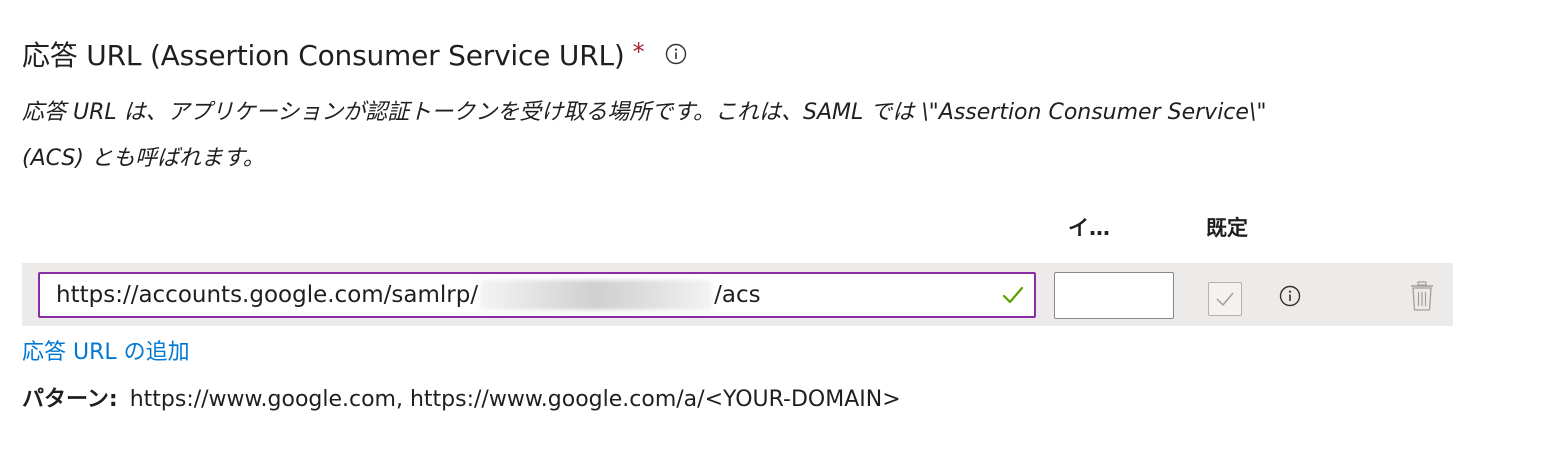  Describe the element at coordinates (1114, 295) in the screenshot. I see `index-input` at that location.